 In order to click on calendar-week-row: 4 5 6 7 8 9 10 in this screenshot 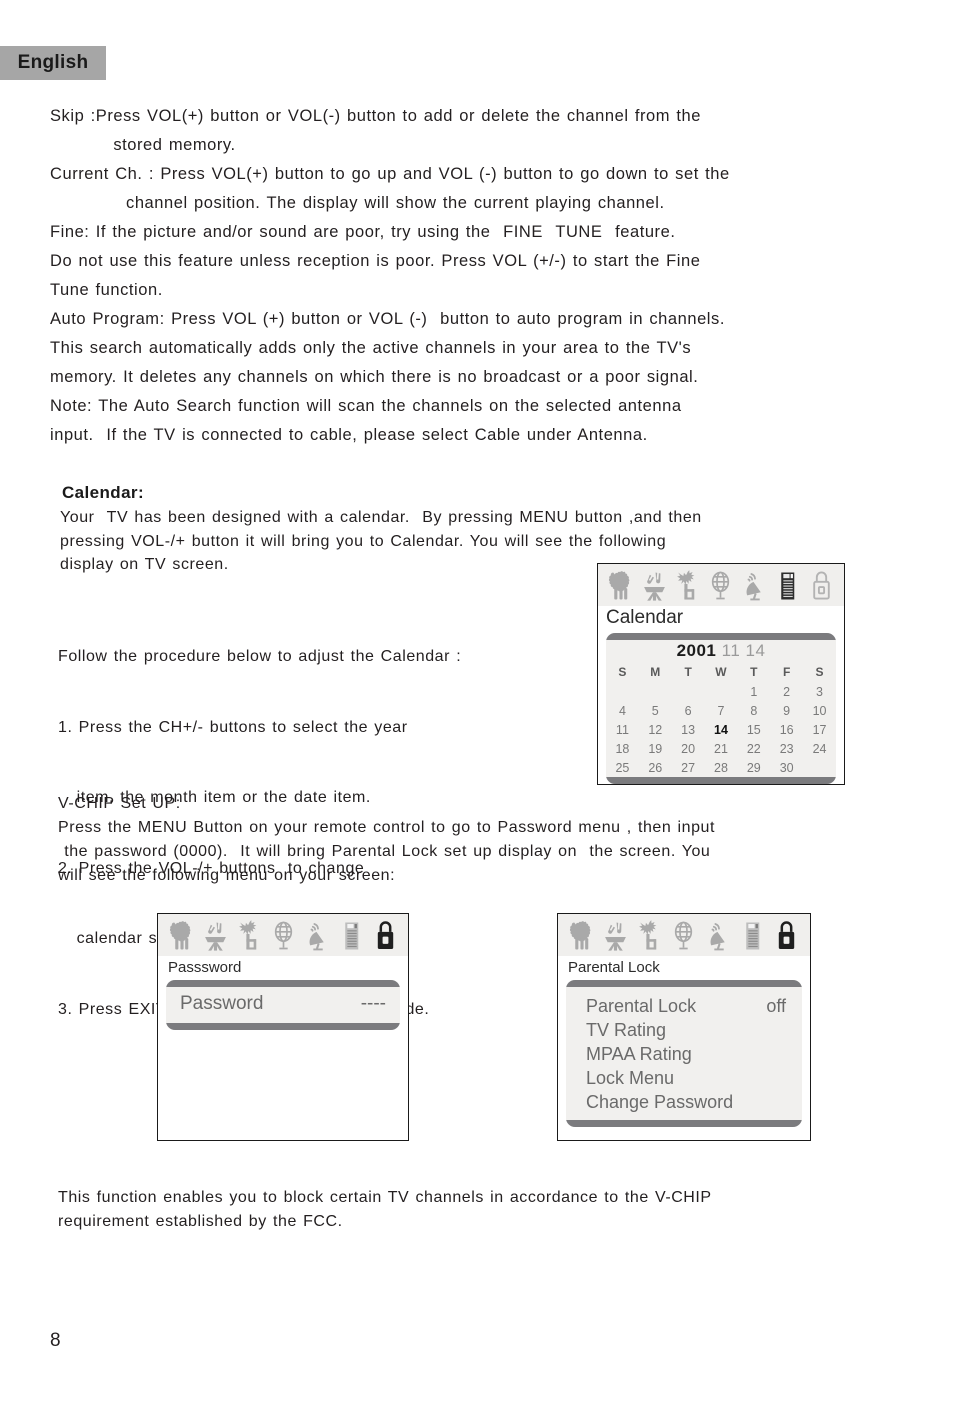, I will do `click(721, 710)`.